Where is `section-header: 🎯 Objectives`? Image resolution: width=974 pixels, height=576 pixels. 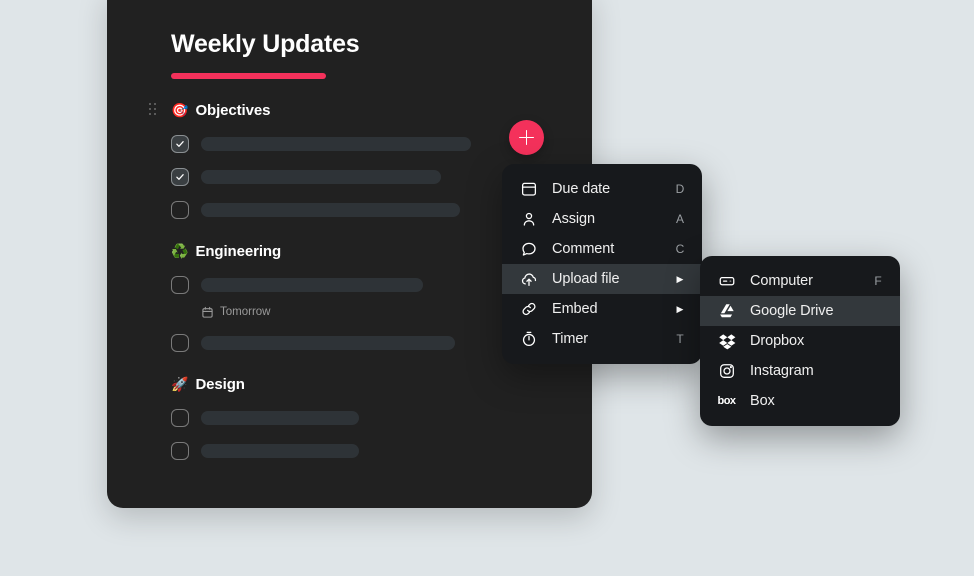
section-header: 🎯 Objectives is located at coordinates (357, 110).